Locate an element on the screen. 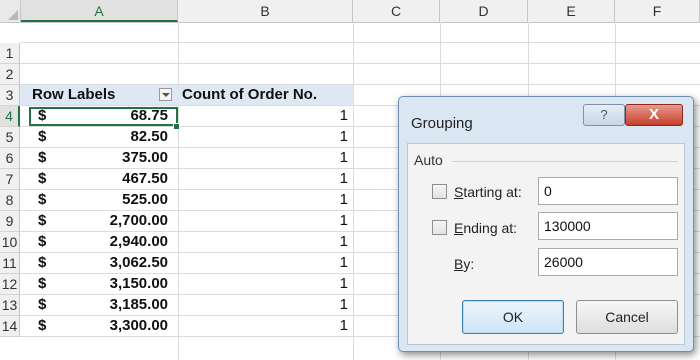 This screenshot has height=360, width=700. amount-cell: 82.50 is located at coordinates (114, 137).